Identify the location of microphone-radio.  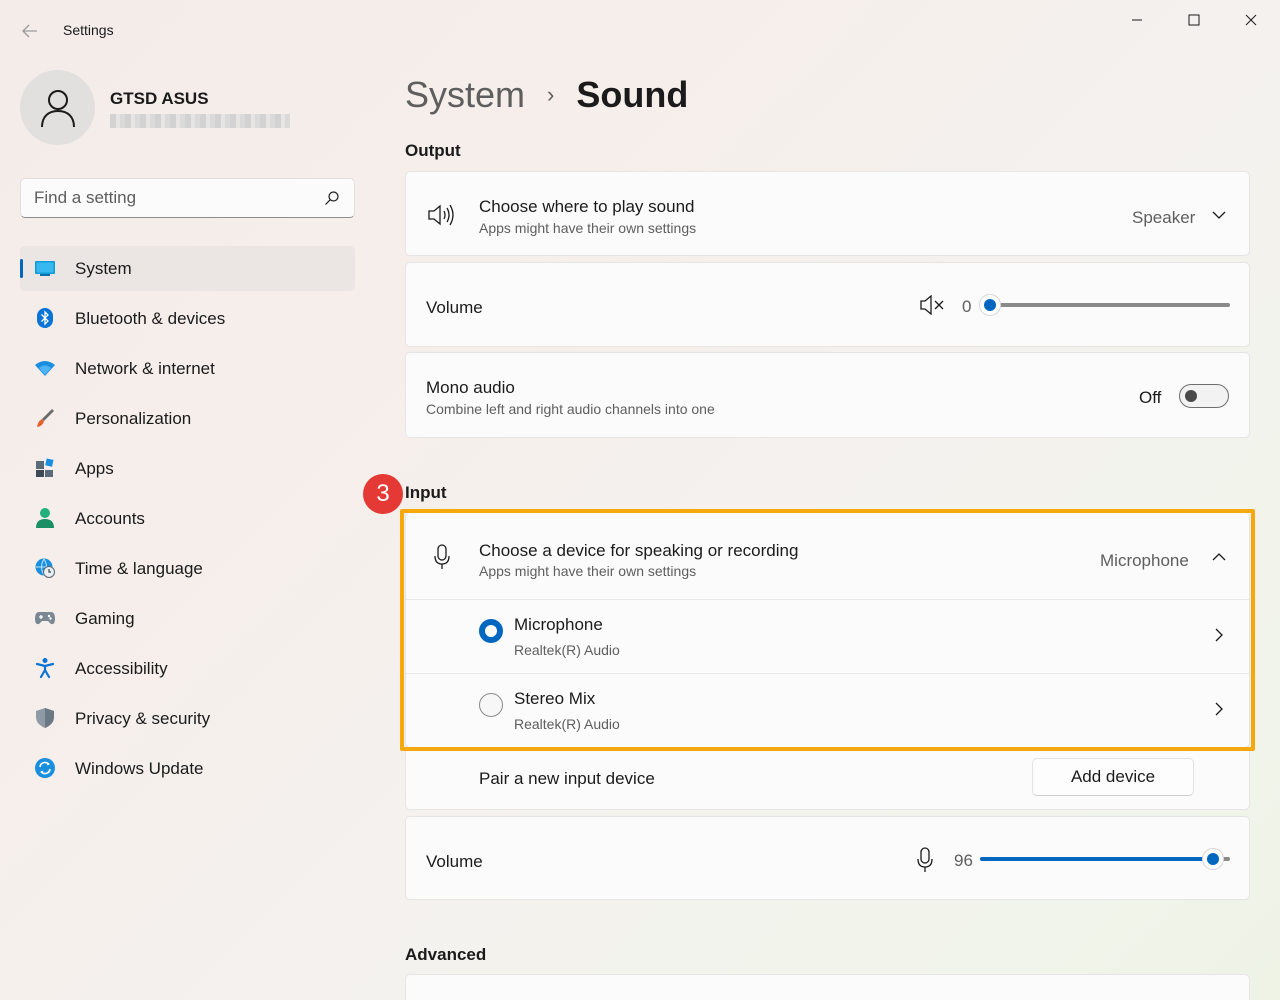
(491, 631).